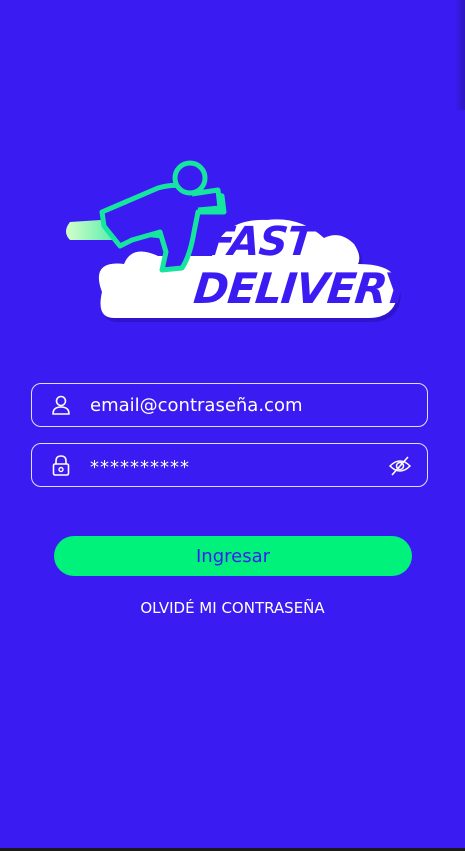 The height and width of the screenshot is (851, 465). What do you see at coordinates (229, 465) in the screenshot?
I see `password-field: **********` at bounding box center [229, 465].